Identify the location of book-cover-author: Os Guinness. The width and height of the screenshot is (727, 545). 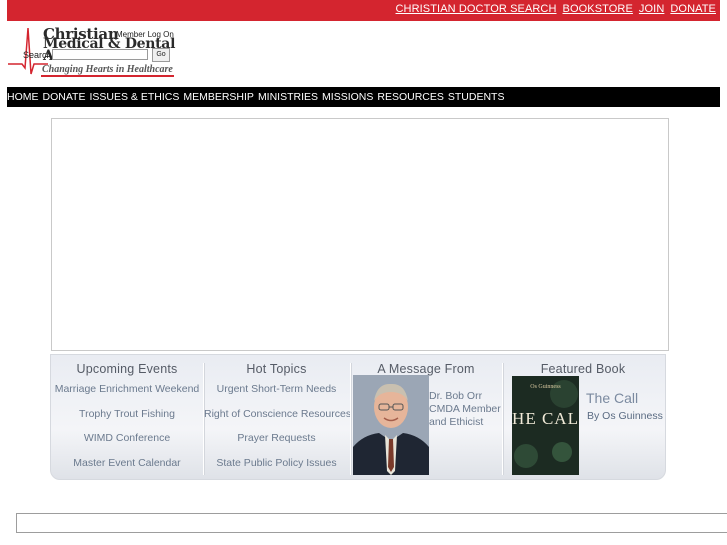
(545, 387).